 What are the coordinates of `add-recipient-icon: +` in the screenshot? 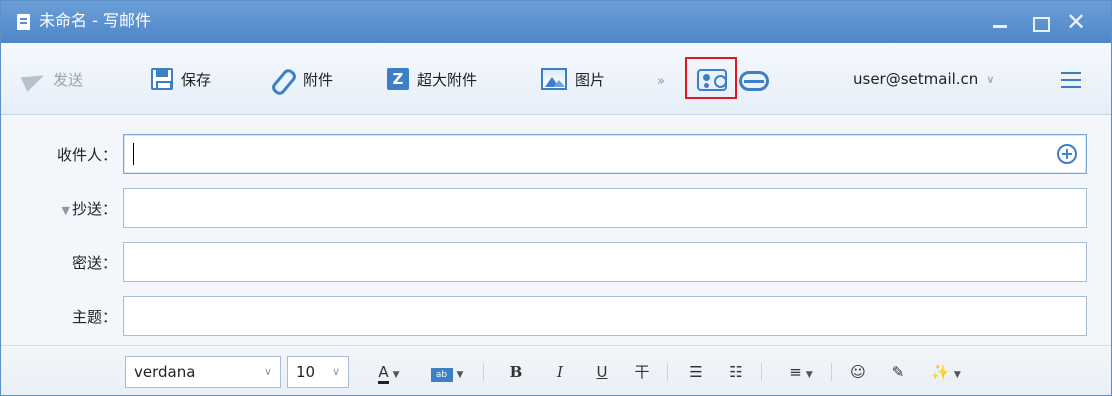 It's located at (1067, 154).